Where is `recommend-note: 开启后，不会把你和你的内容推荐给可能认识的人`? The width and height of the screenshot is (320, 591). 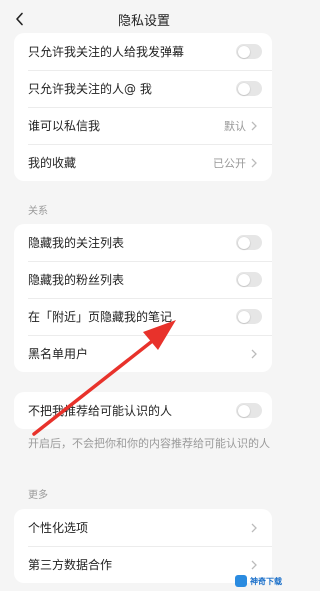 recommend-note: 开启后，不会把你和你的内容推荐给可能认识的人 is located at coordinates (149, 443).